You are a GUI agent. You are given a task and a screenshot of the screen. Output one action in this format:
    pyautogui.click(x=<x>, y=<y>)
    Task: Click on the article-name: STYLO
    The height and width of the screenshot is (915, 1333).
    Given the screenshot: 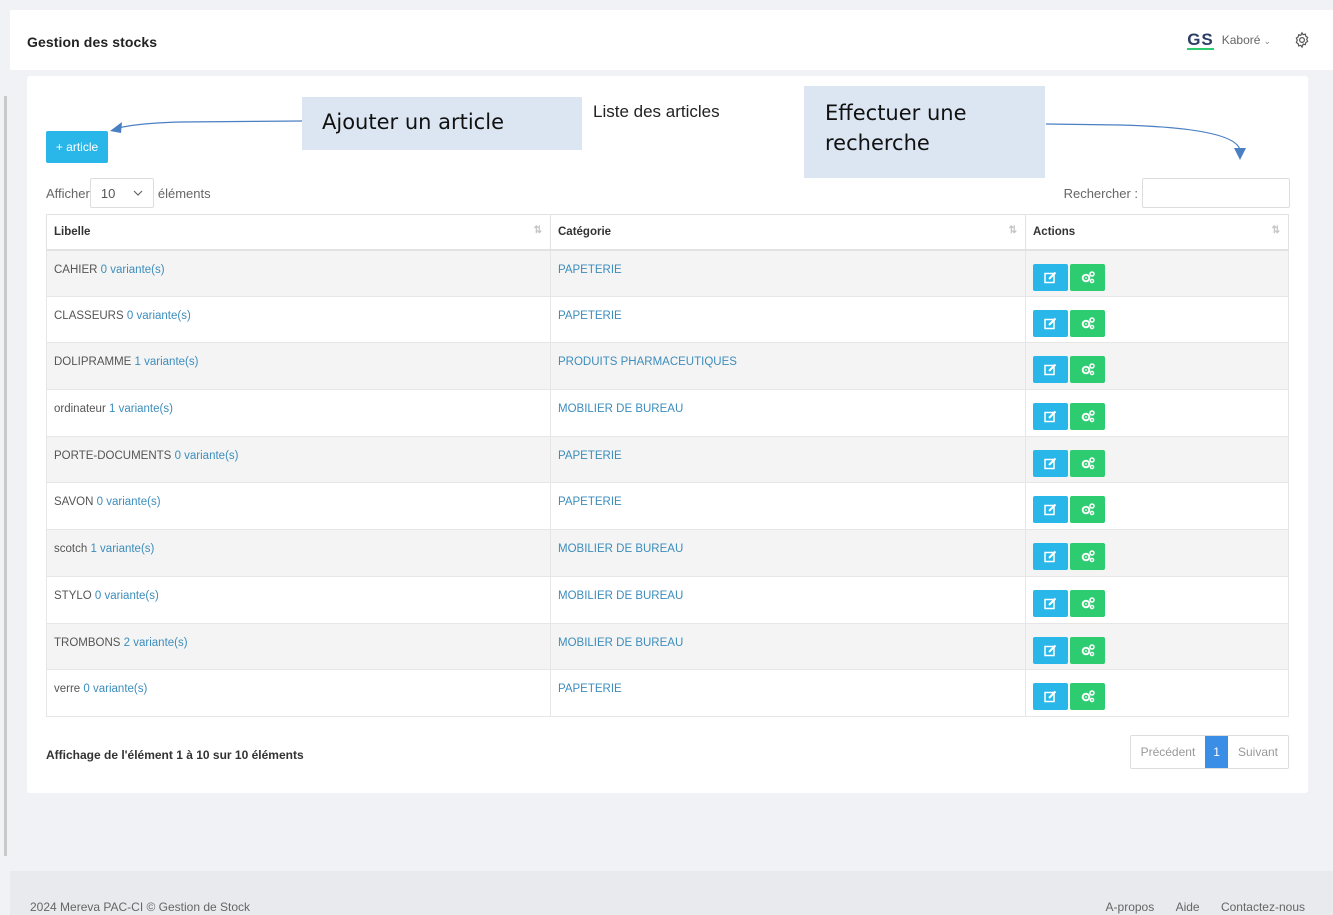 What is the action you would take?
    pyautogui.click(x=73, y=595)
    